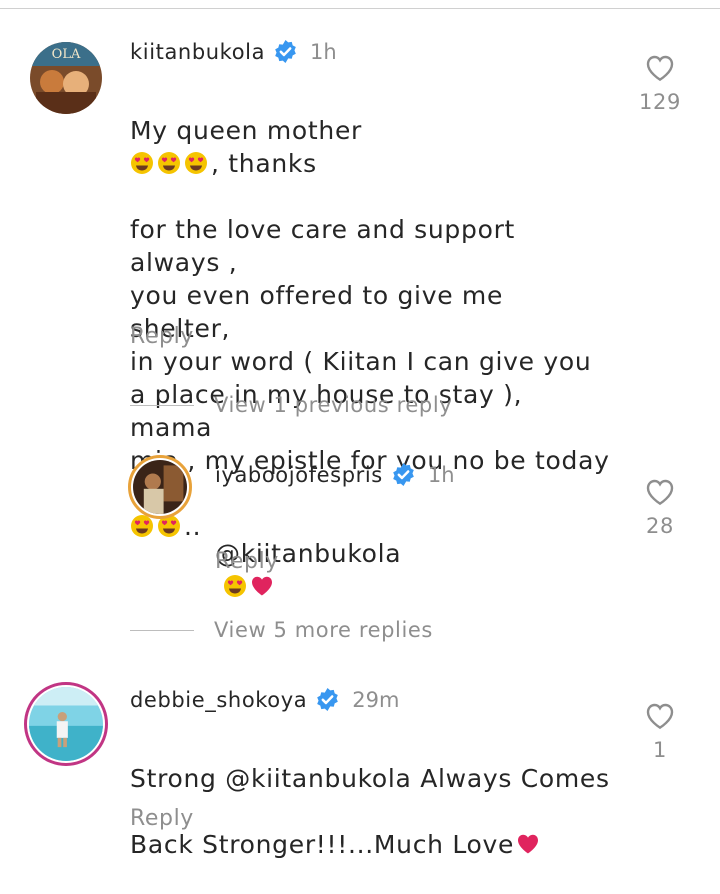 This screenshot has height=894, width=720. I want to click on avatar-debbie-shokoya, so click(66, 724).